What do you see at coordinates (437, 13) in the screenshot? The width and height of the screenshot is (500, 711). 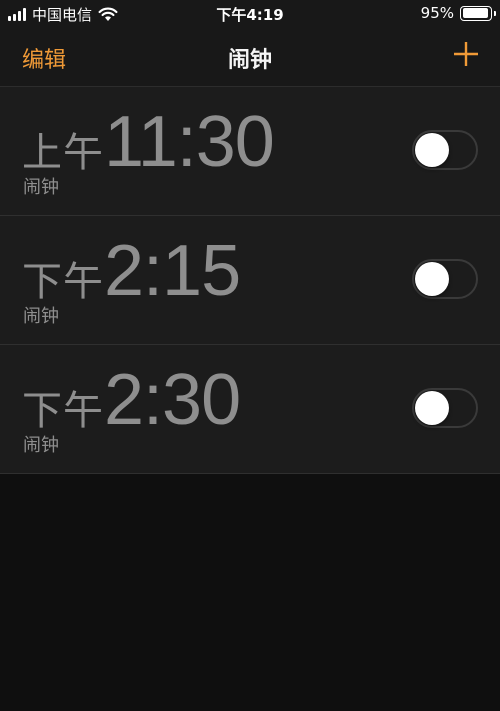 I see `battery-percent: 95%` at bounding box center [437, 13].